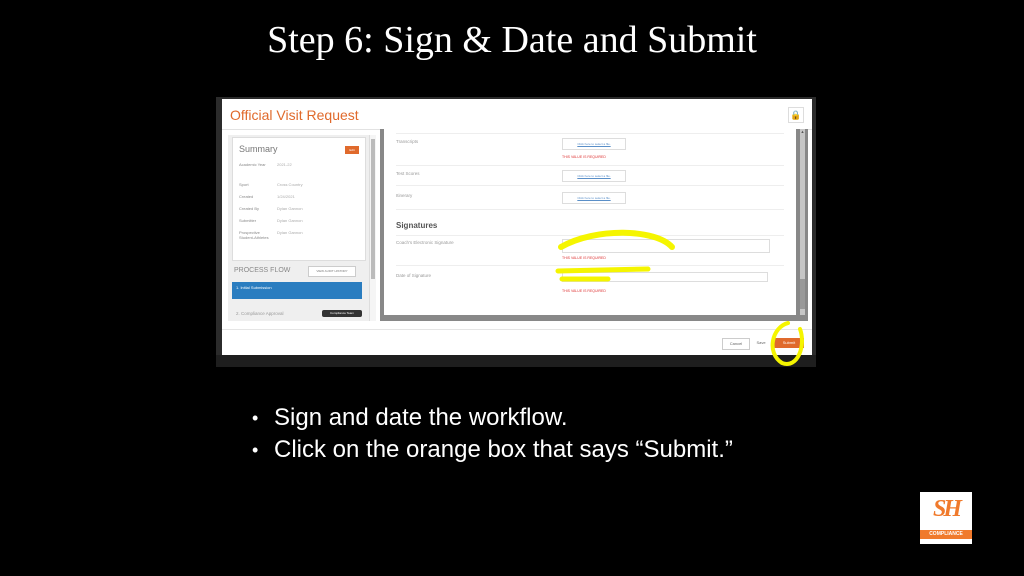  I want to click on summary-row: Submitter Dylan Gannon, so click(299, 221).